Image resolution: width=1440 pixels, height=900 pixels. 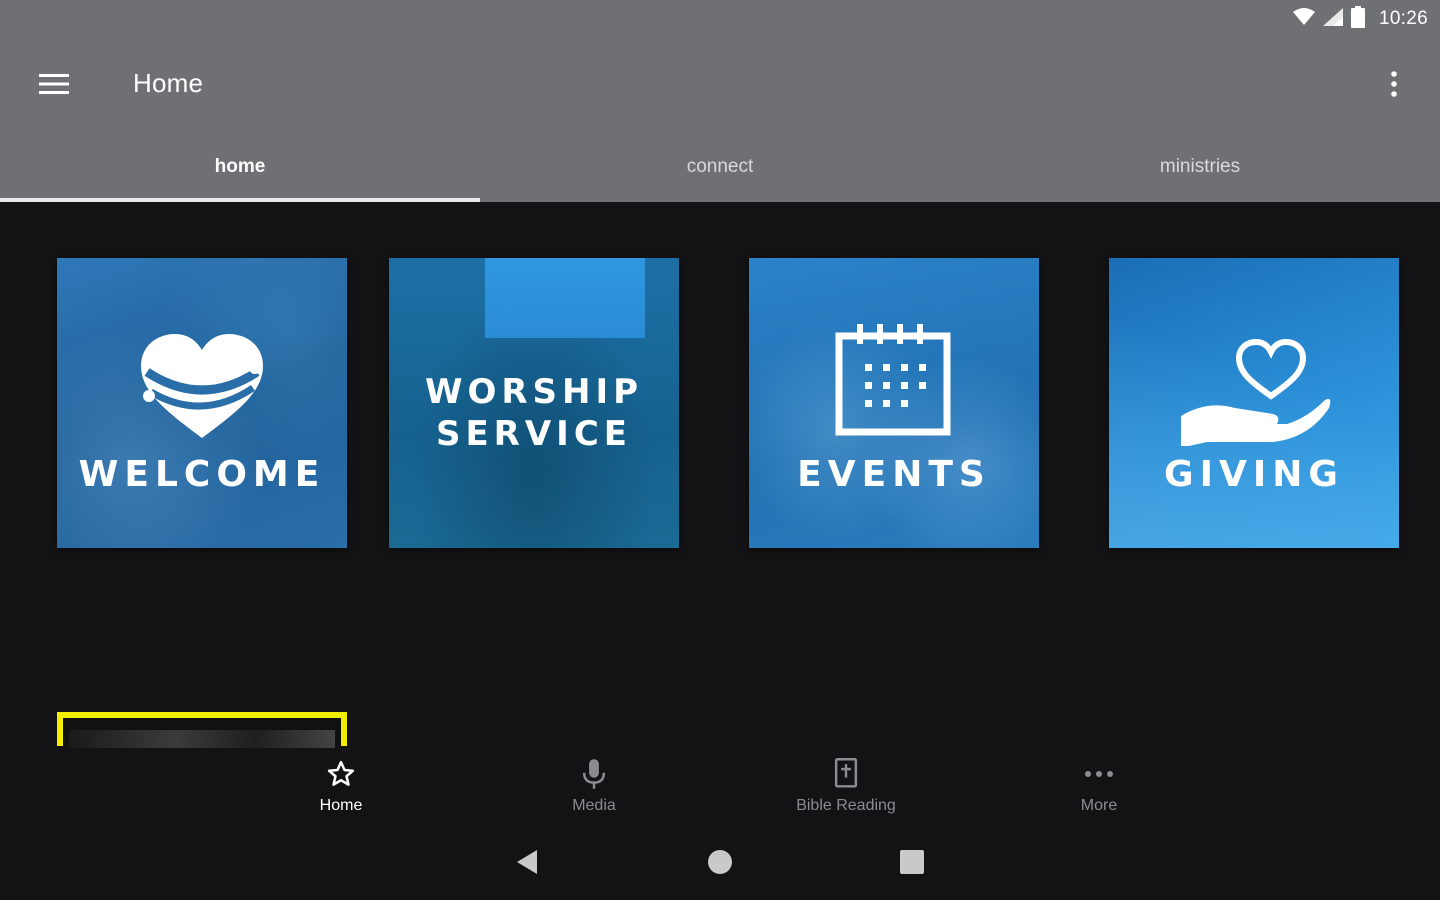 I want to click on overflow-menu-icon, so click(x=1394, y=86).